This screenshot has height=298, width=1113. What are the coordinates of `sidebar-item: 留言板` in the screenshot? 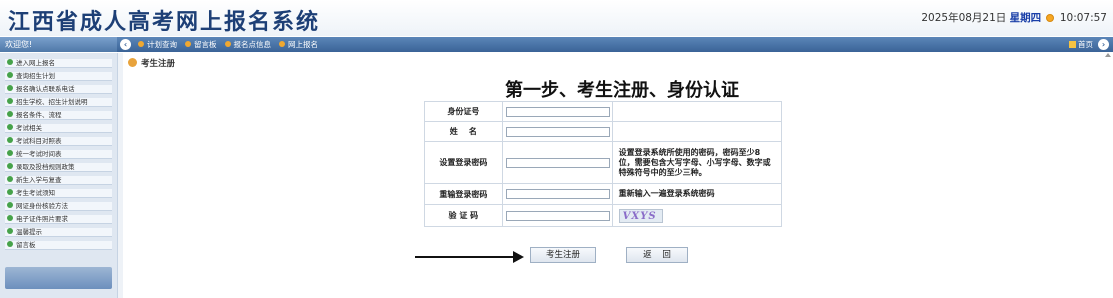 It's located at (58, 245).